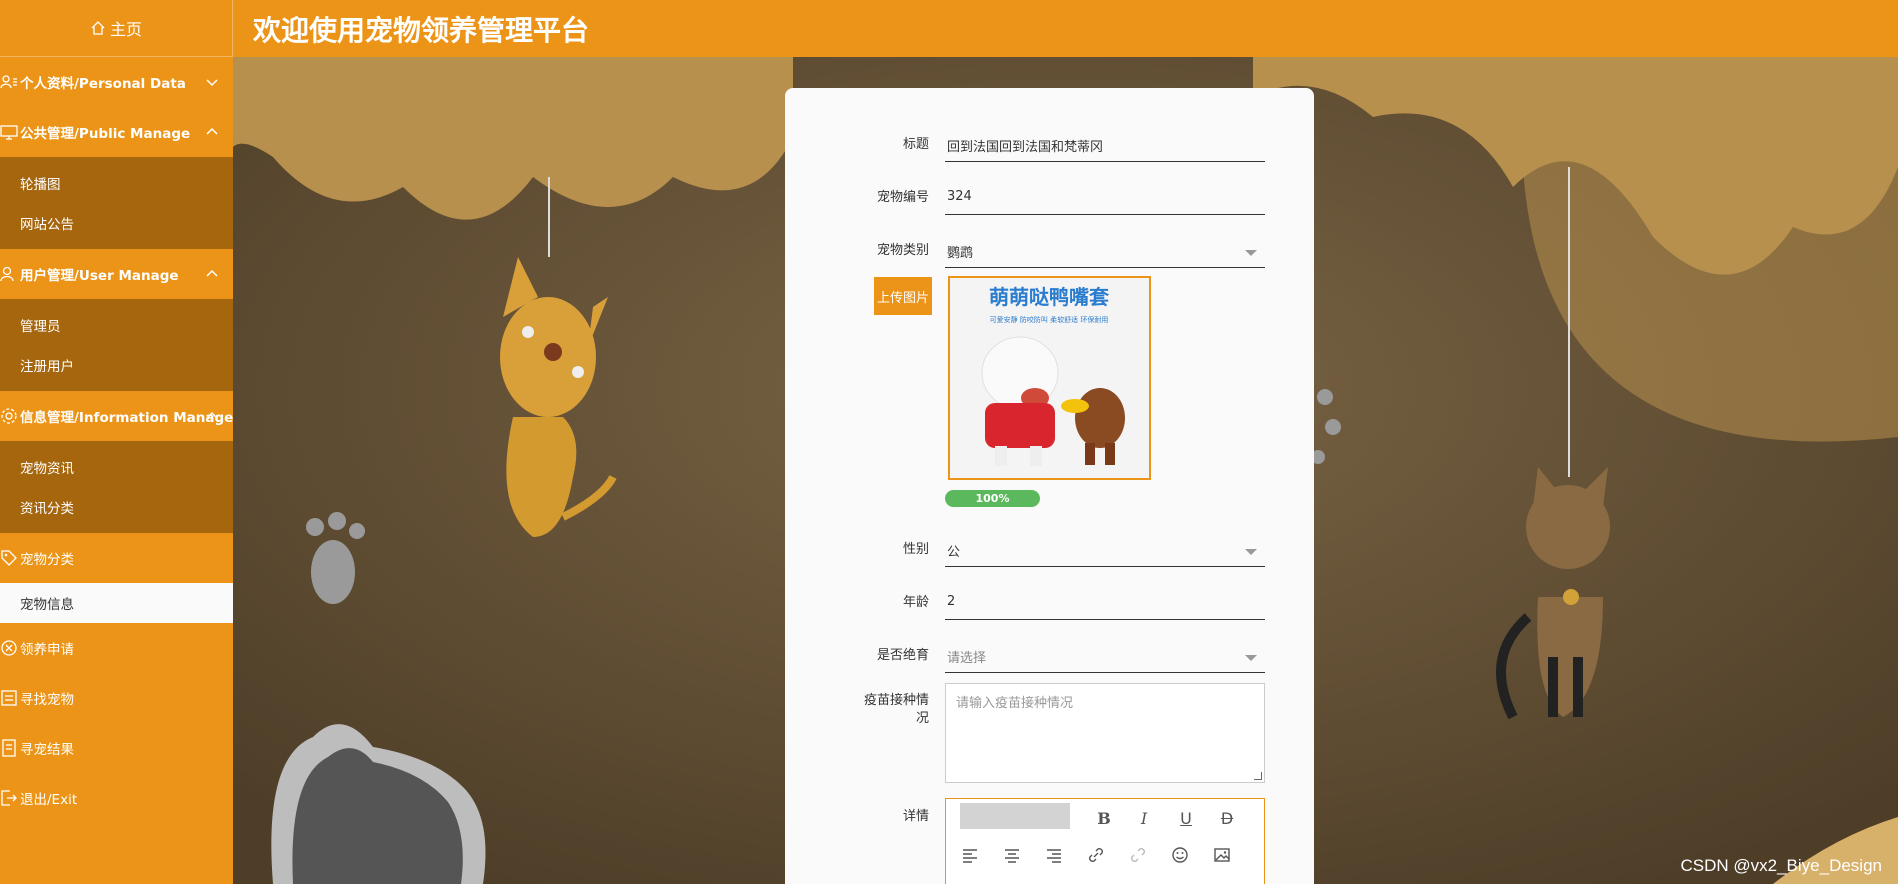  Describe the element at coordinates (915, 816) in the screenshot. I see `detail-label: 详情` at that location.